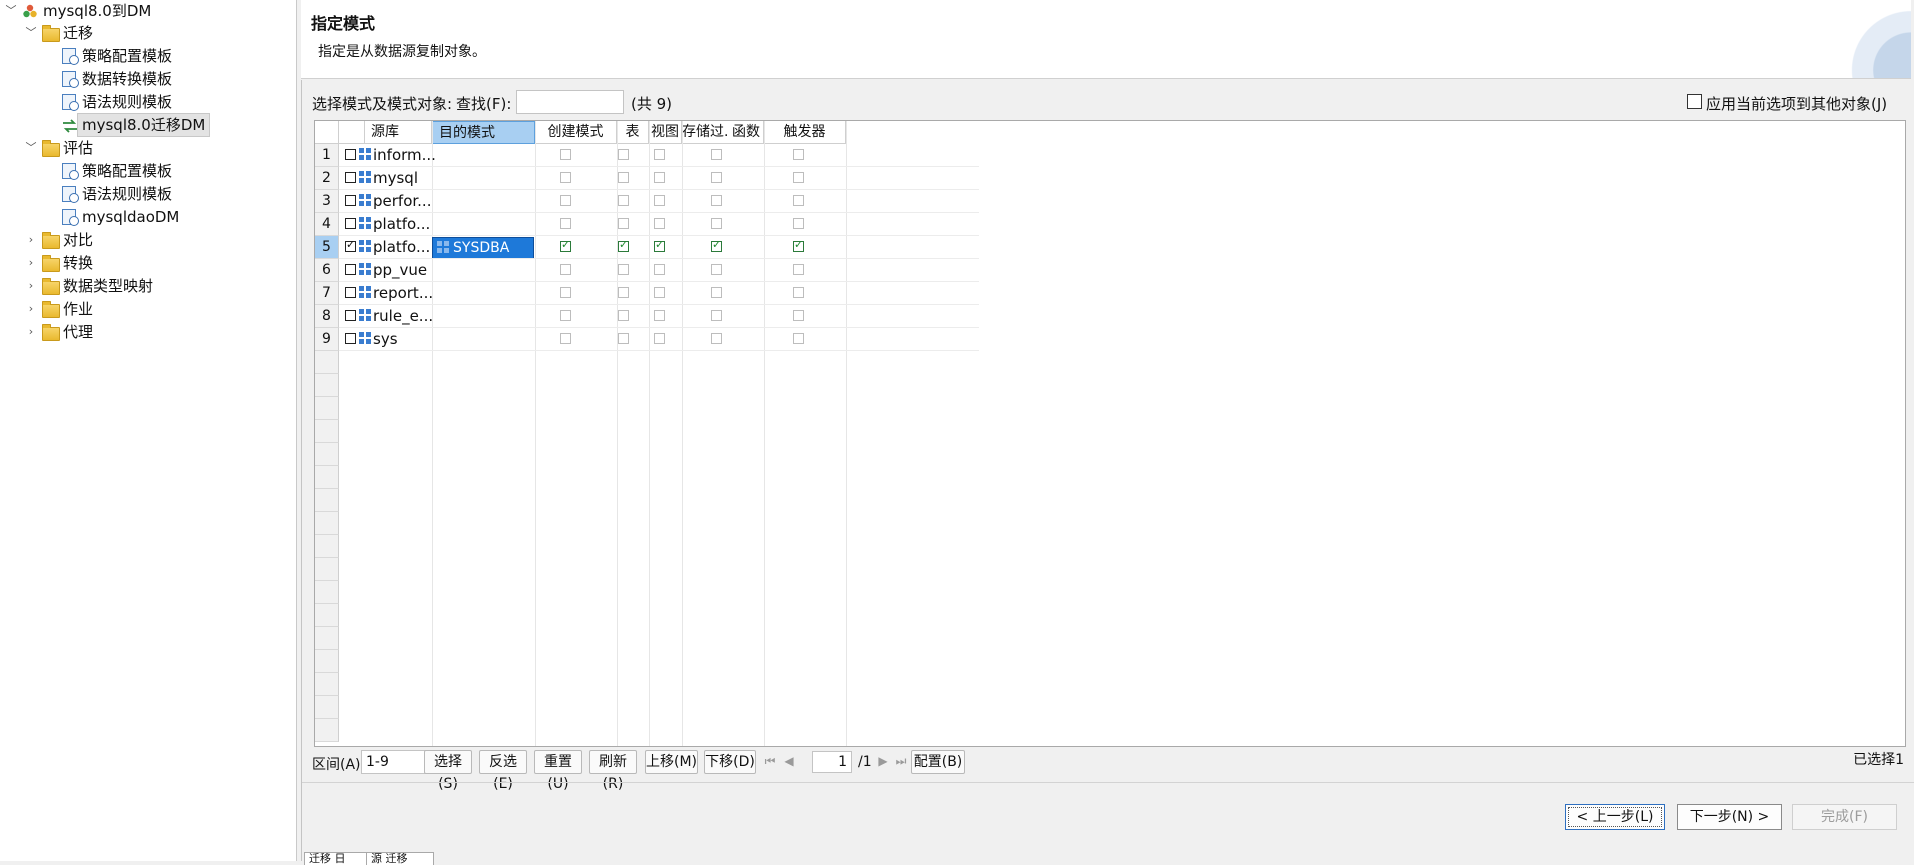 This screenshot has width=1914, height=865. Describe the element at coordinates (145, 194) in the screenshot. I see `tree-item-syntax-template-2: 语法规则模板` at that location.